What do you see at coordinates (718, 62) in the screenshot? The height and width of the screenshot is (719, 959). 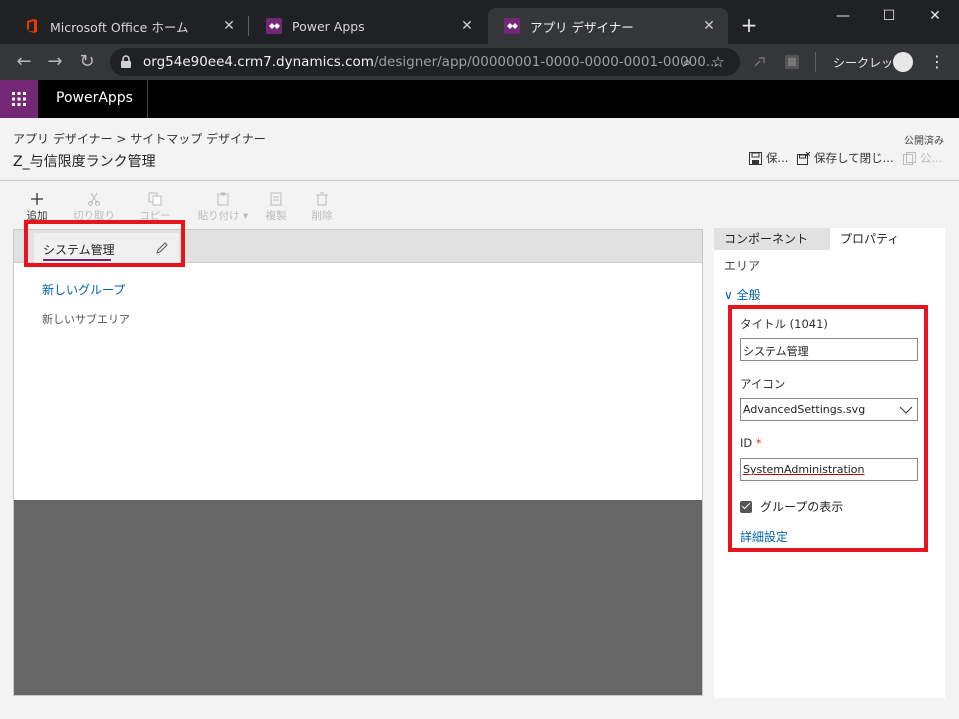 I see `bookmark-star-icon: ☆` at bounding box center [718, 62].